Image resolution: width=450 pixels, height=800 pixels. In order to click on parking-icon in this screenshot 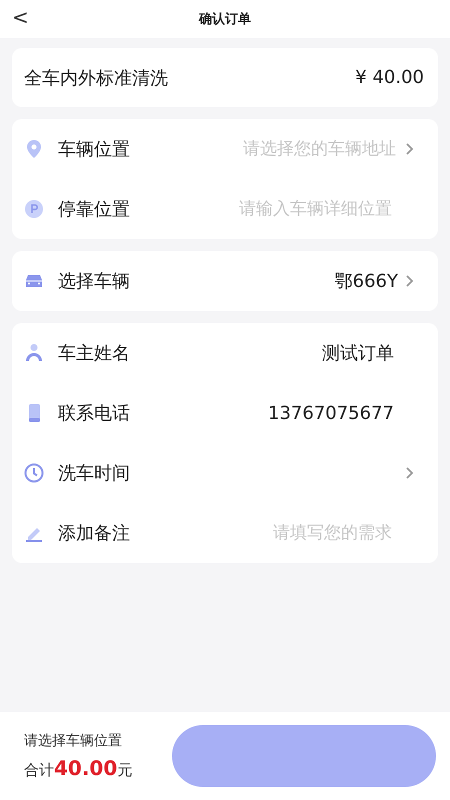, I will do `click(34, 209)`.